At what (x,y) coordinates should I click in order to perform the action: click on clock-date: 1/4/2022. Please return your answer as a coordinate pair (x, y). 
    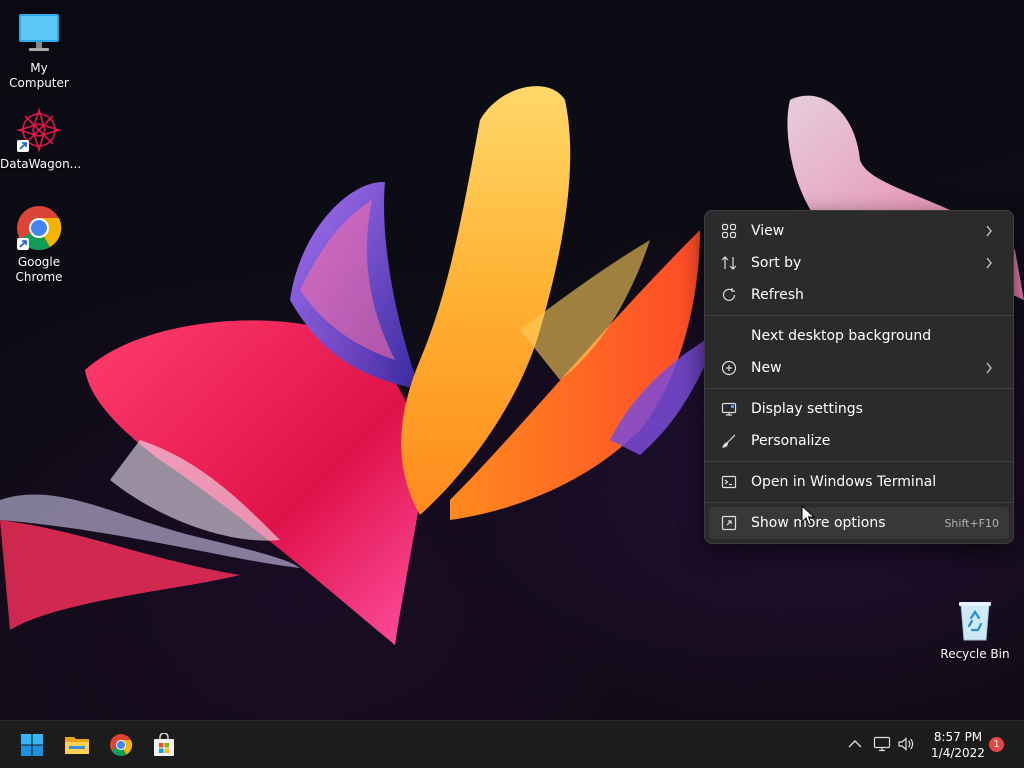
    Looking at the image, I should click on (958, 753).